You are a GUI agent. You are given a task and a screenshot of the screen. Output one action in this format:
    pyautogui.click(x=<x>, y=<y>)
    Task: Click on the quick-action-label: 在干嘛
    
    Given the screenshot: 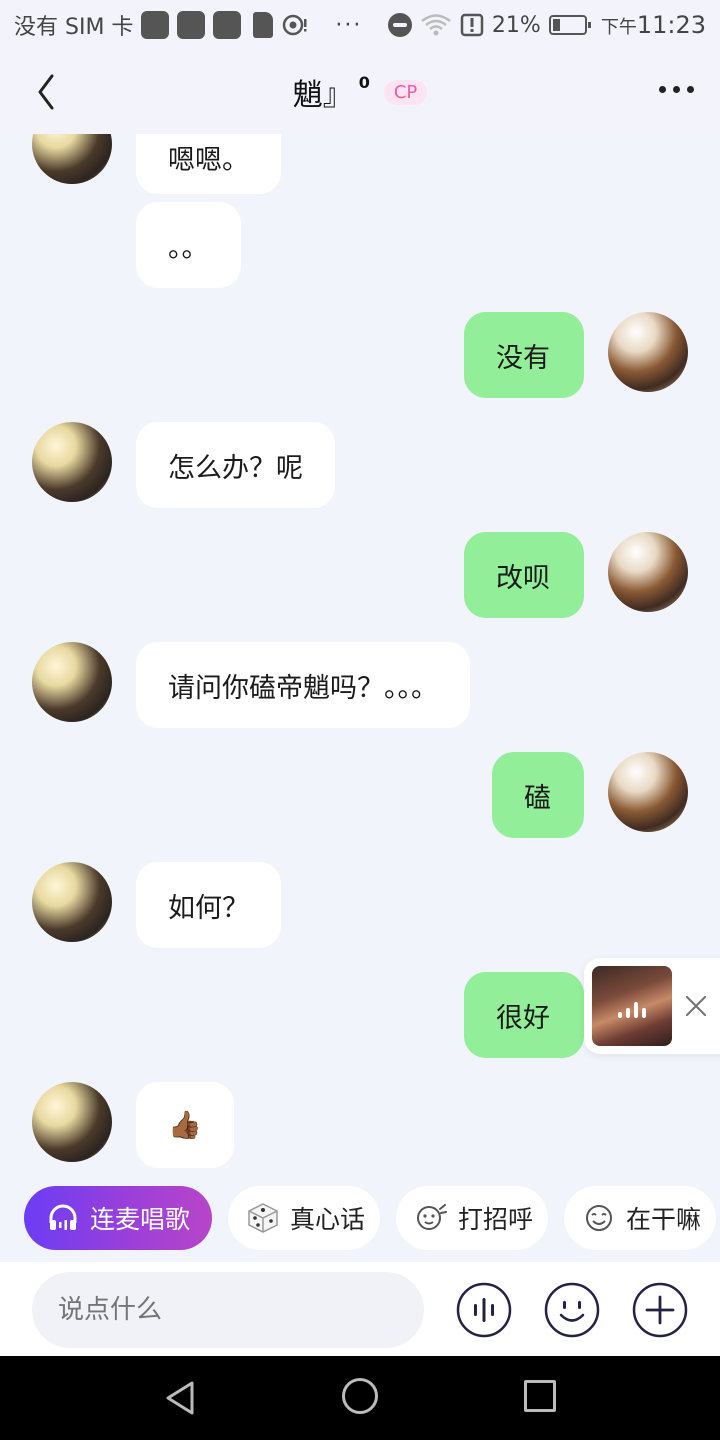 What is the action you would take?
    pyautogui.click(x=664, y=1219)
    